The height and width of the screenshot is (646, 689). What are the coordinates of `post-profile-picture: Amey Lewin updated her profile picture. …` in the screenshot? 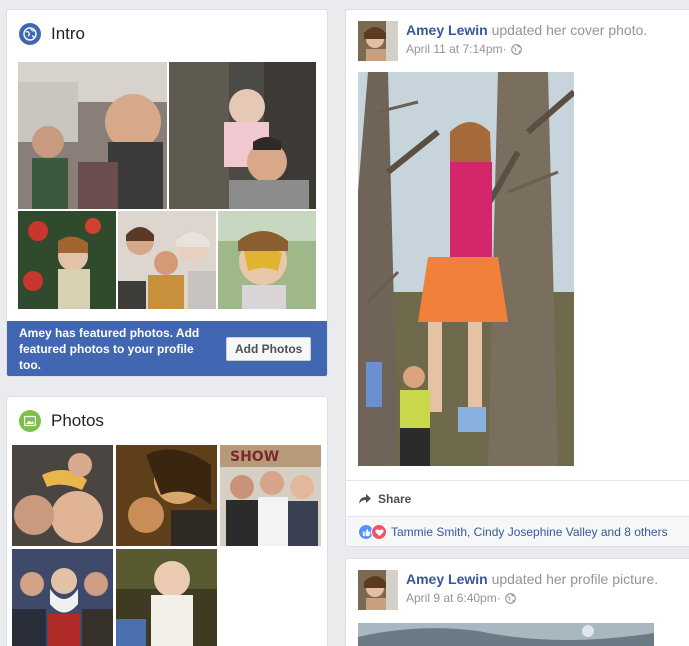 It's located at (517, 602).